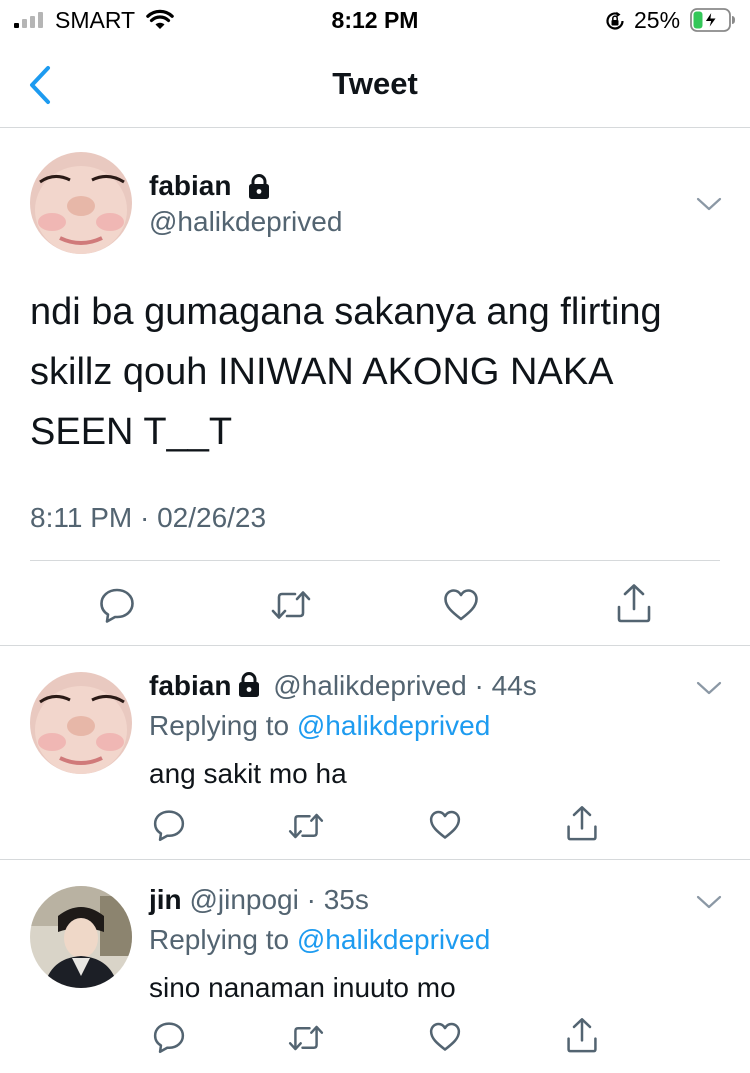 The image size is (750, 1073). Describe the element at coordinates (160, 19) in the screenshot. I see `wifi-icon` at that location.